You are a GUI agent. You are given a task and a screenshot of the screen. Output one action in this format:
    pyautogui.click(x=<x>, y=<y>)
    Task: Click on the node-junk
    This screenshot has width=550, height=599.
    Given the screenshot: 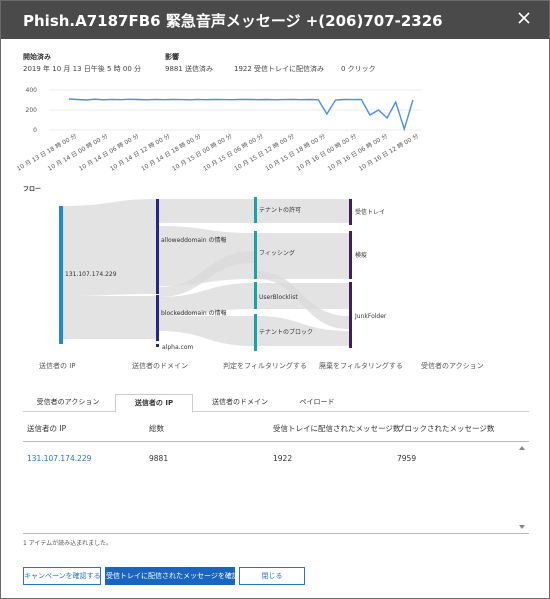 What is the action you would take?
    pyautogui.click(x=350, y=315)
    